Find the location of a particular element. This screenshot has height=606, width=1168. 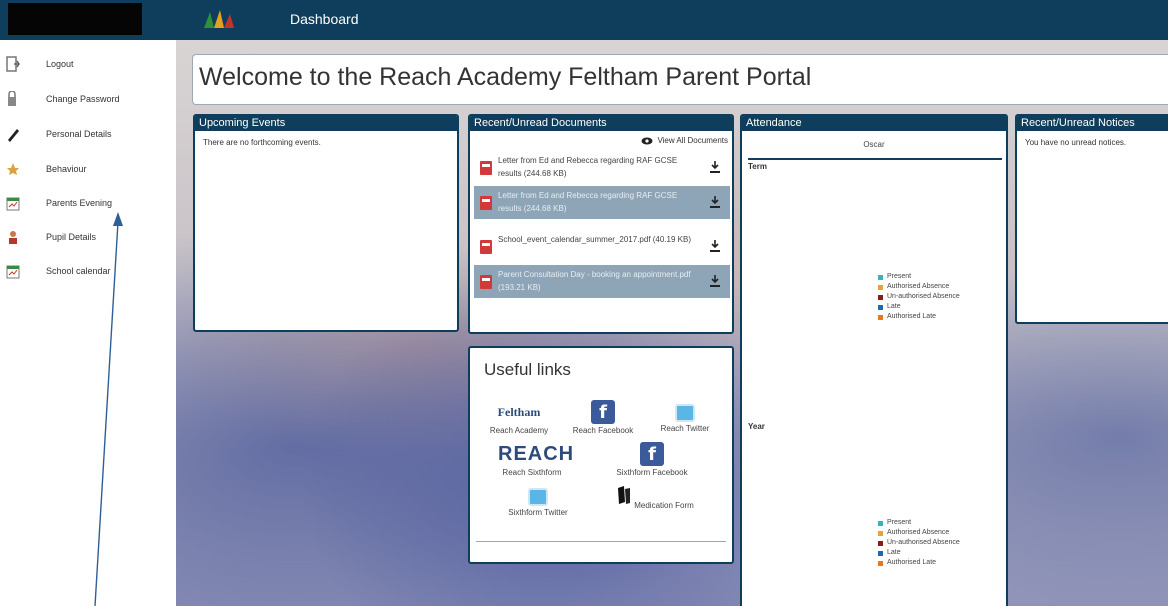

sidebar-item-personal-details: Personal Details is located at coordinates (85, 135).